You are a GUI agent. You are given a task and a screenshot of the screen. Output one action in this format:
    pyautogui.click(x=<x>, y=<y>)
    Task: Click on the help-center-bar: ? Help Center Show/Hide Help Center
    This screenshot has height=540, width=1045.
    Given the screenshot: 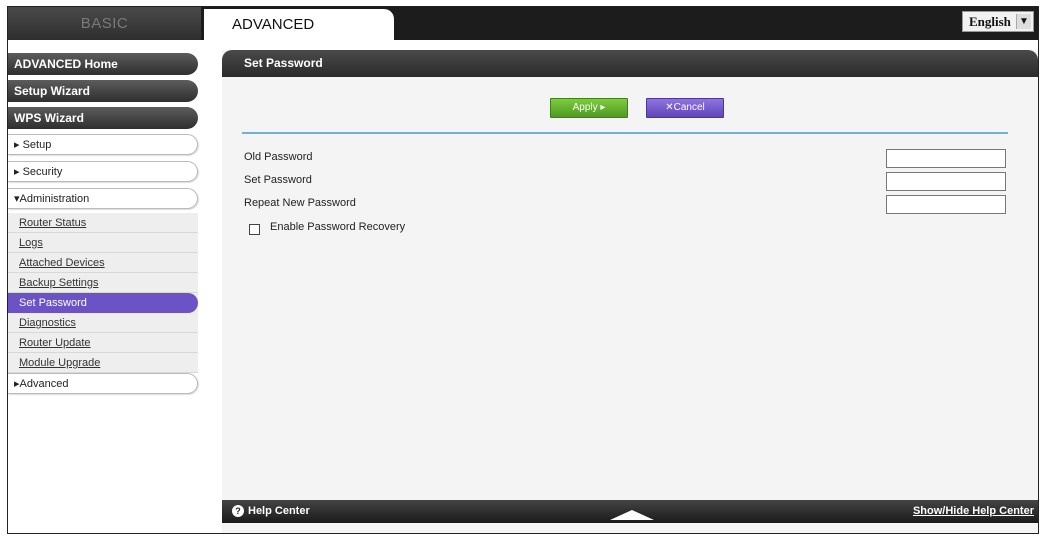 What is the action you would take?
    pyautogui.click(x=630, y=511)
    